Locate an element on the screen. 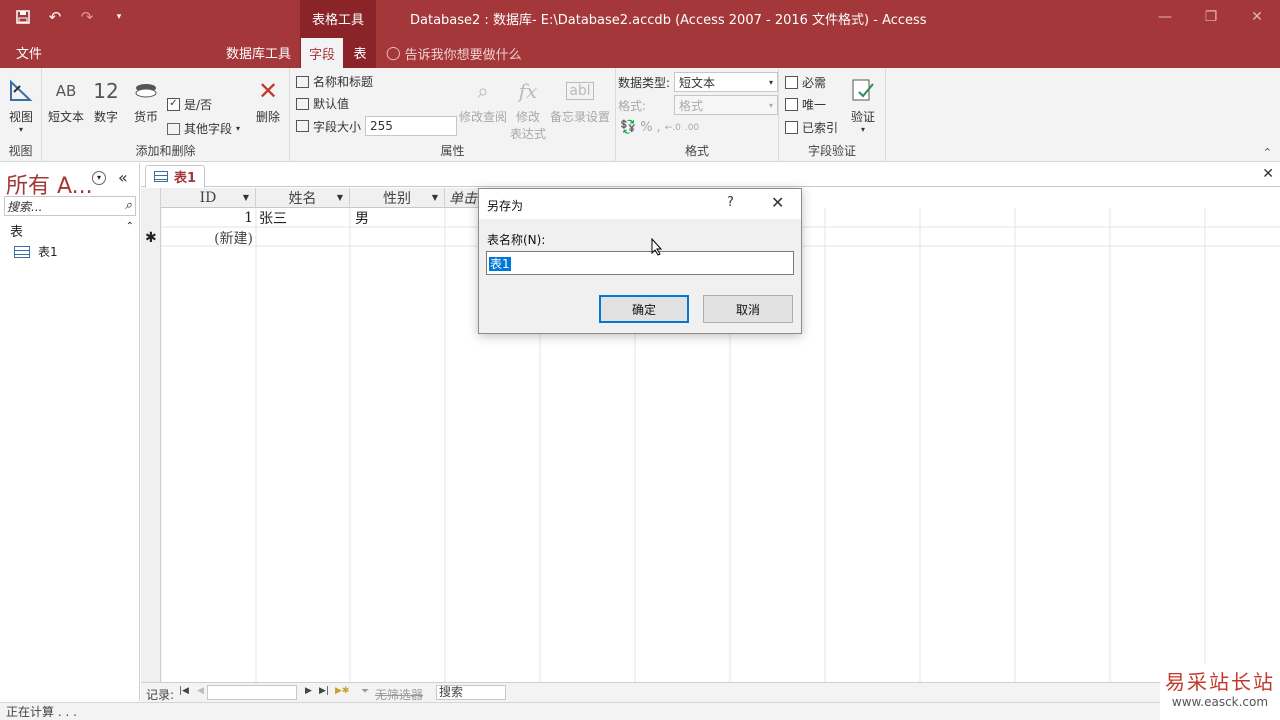 The width and height of the screenshot is (1280, 720). required-label: 必需 is located at coordinates (814, 83).